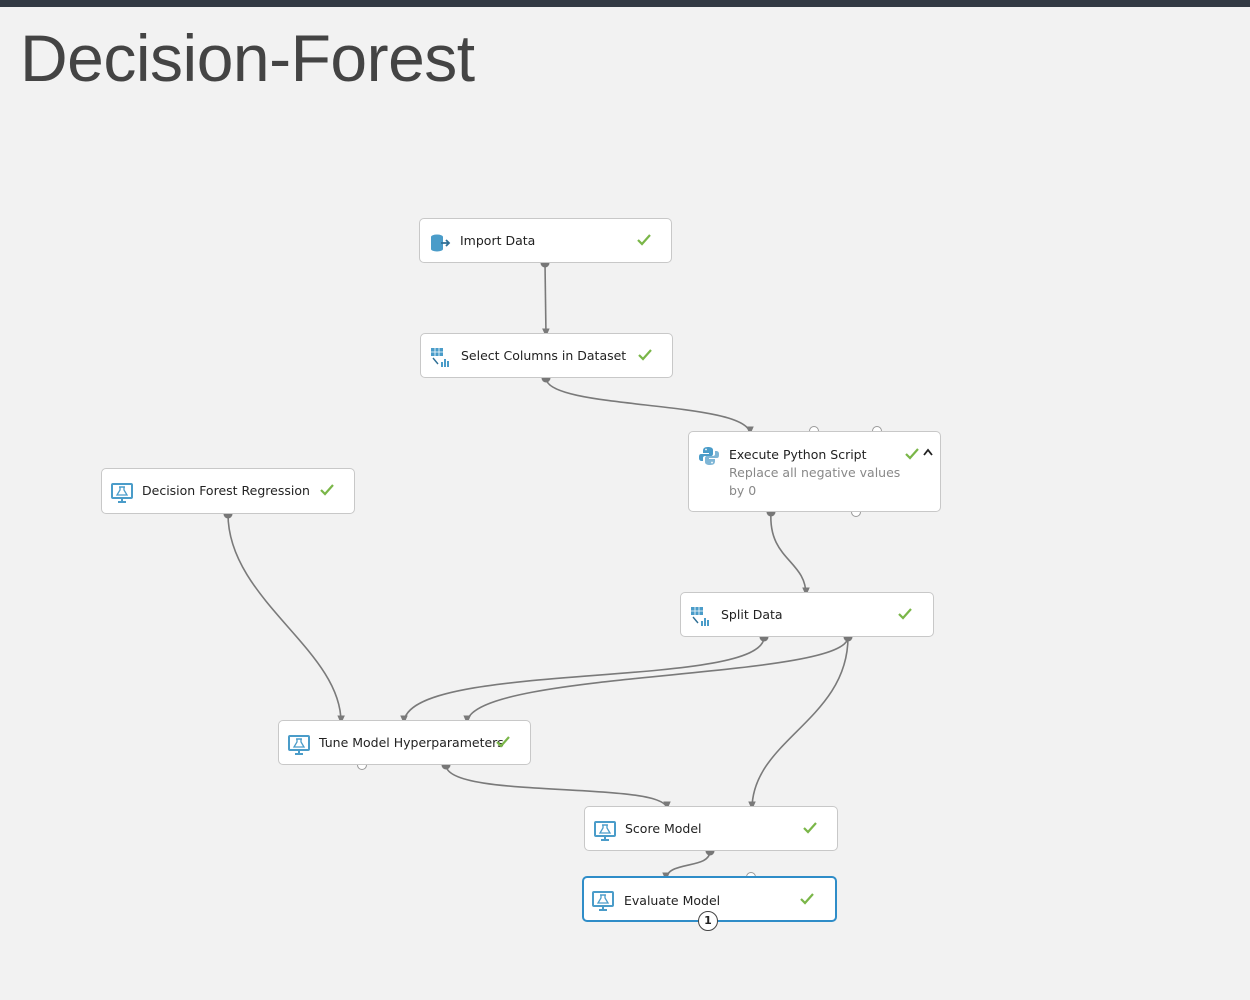  Describe the element at coordinates (545, 240) in the screenshot. I see `module-import-data: Import Data` at that location.